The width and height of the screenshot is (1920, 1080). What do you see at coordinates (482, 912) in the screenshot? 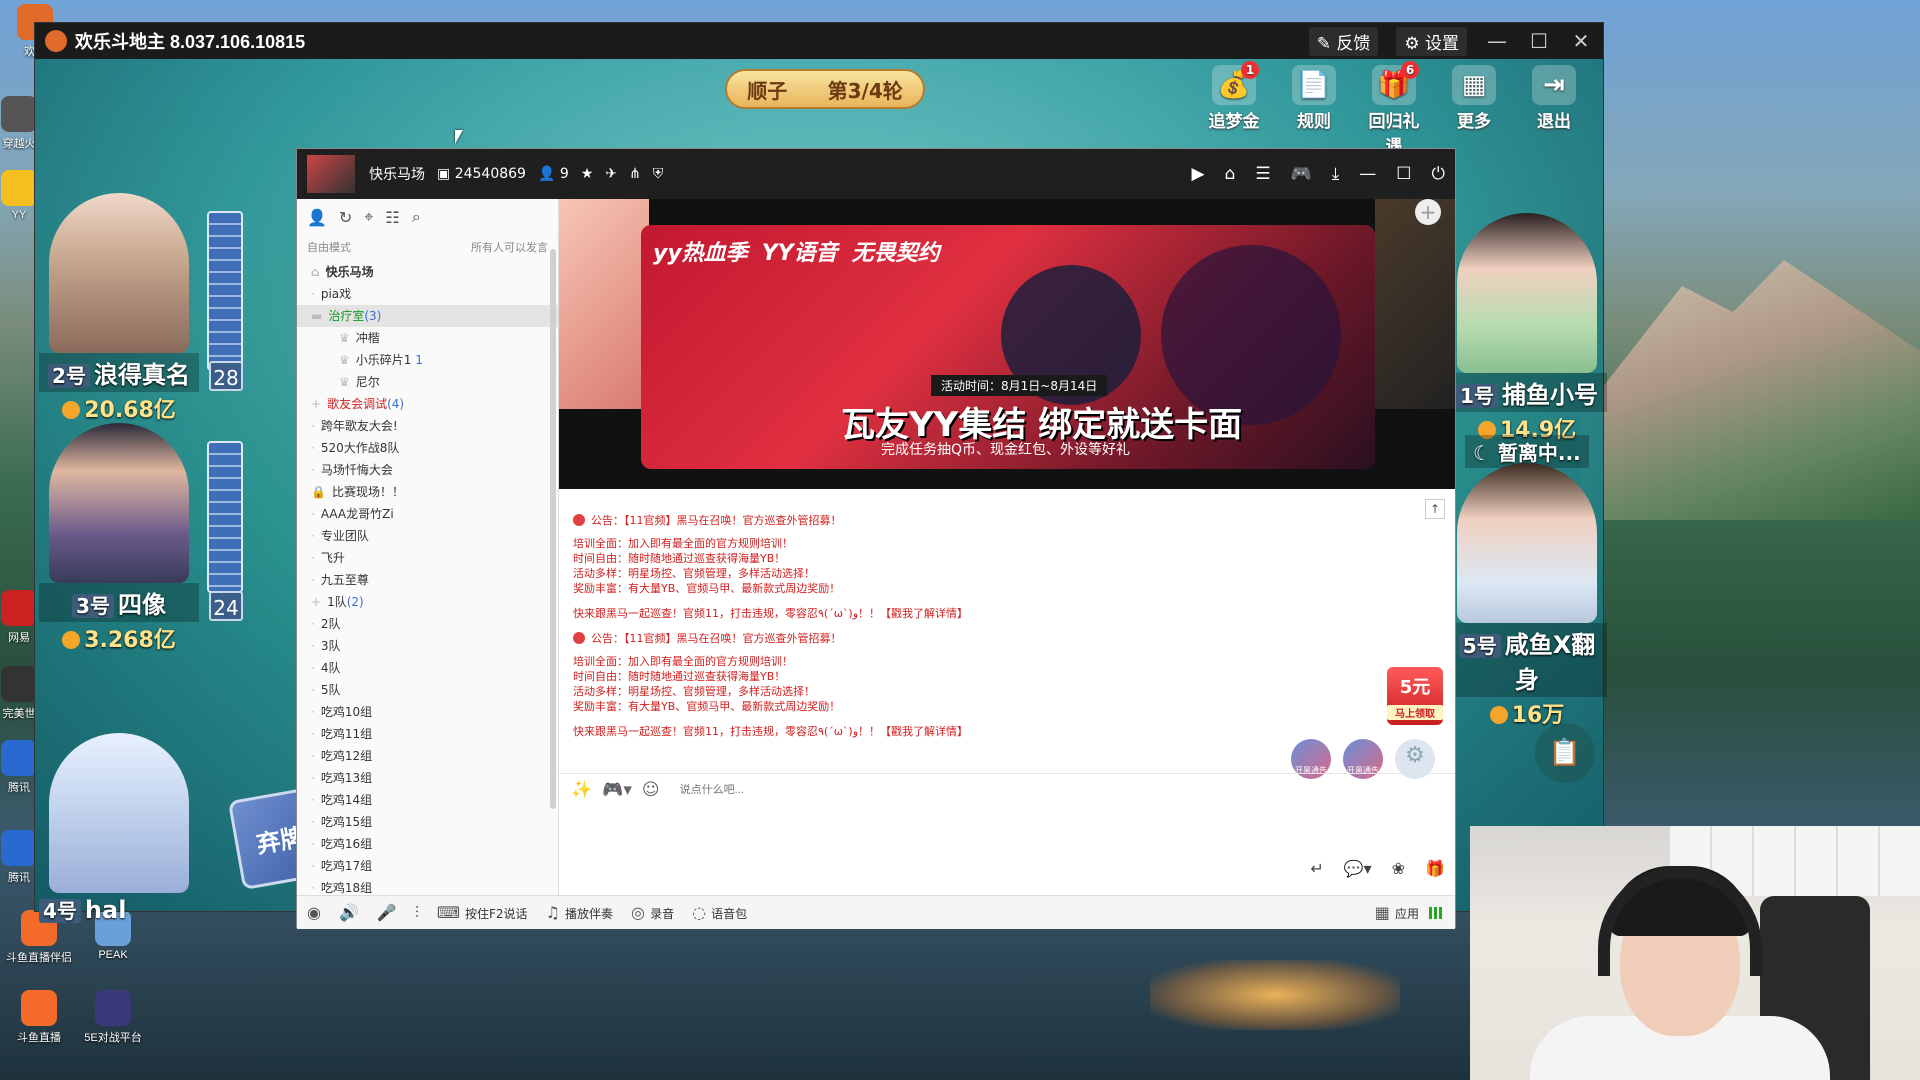
I see `f2-talk-button: ⌨ 按住F2说话` at bounding box center [482, 912].